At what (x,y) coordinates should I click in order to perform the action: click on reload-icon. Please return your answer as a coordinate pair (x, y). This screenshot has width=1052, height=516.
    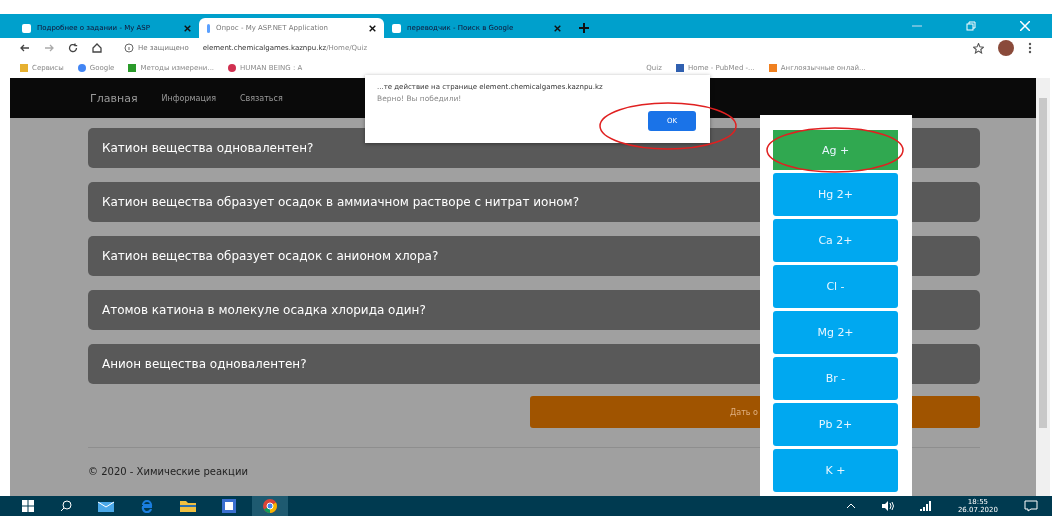
    Looking at the image, I should click on (73, 48).